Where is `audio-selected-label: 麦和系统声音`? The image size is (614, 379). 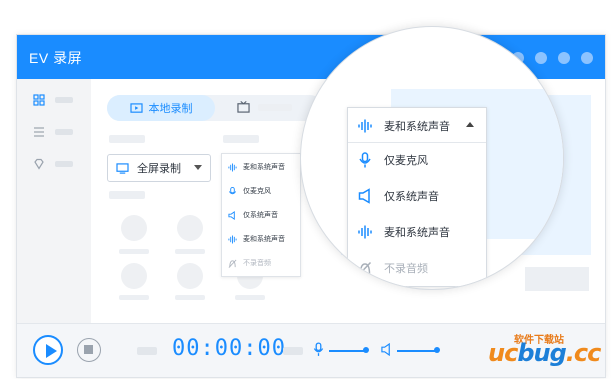 audio-selected-label: 麦和系统声音 is located at coordinates (417, 127).